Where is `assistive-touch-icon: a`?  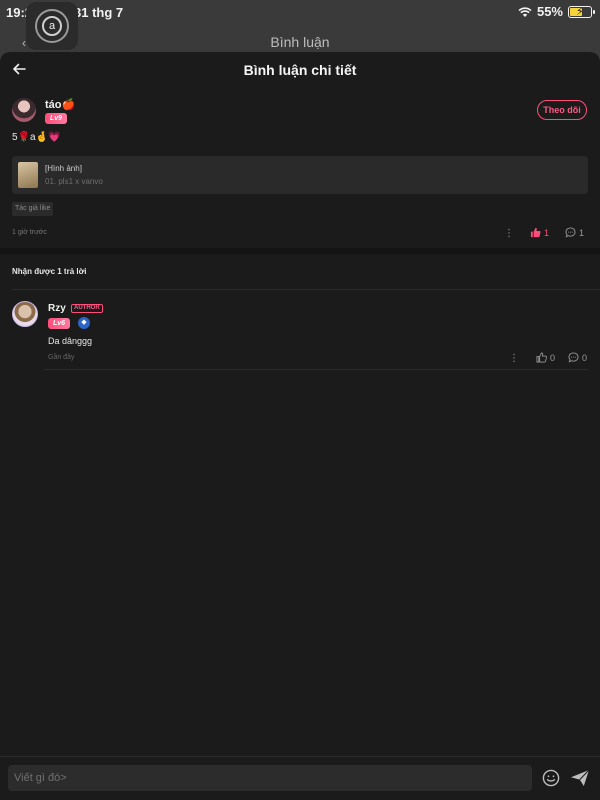 assistive-touch-icon: a is located at coordinates (52, 26).